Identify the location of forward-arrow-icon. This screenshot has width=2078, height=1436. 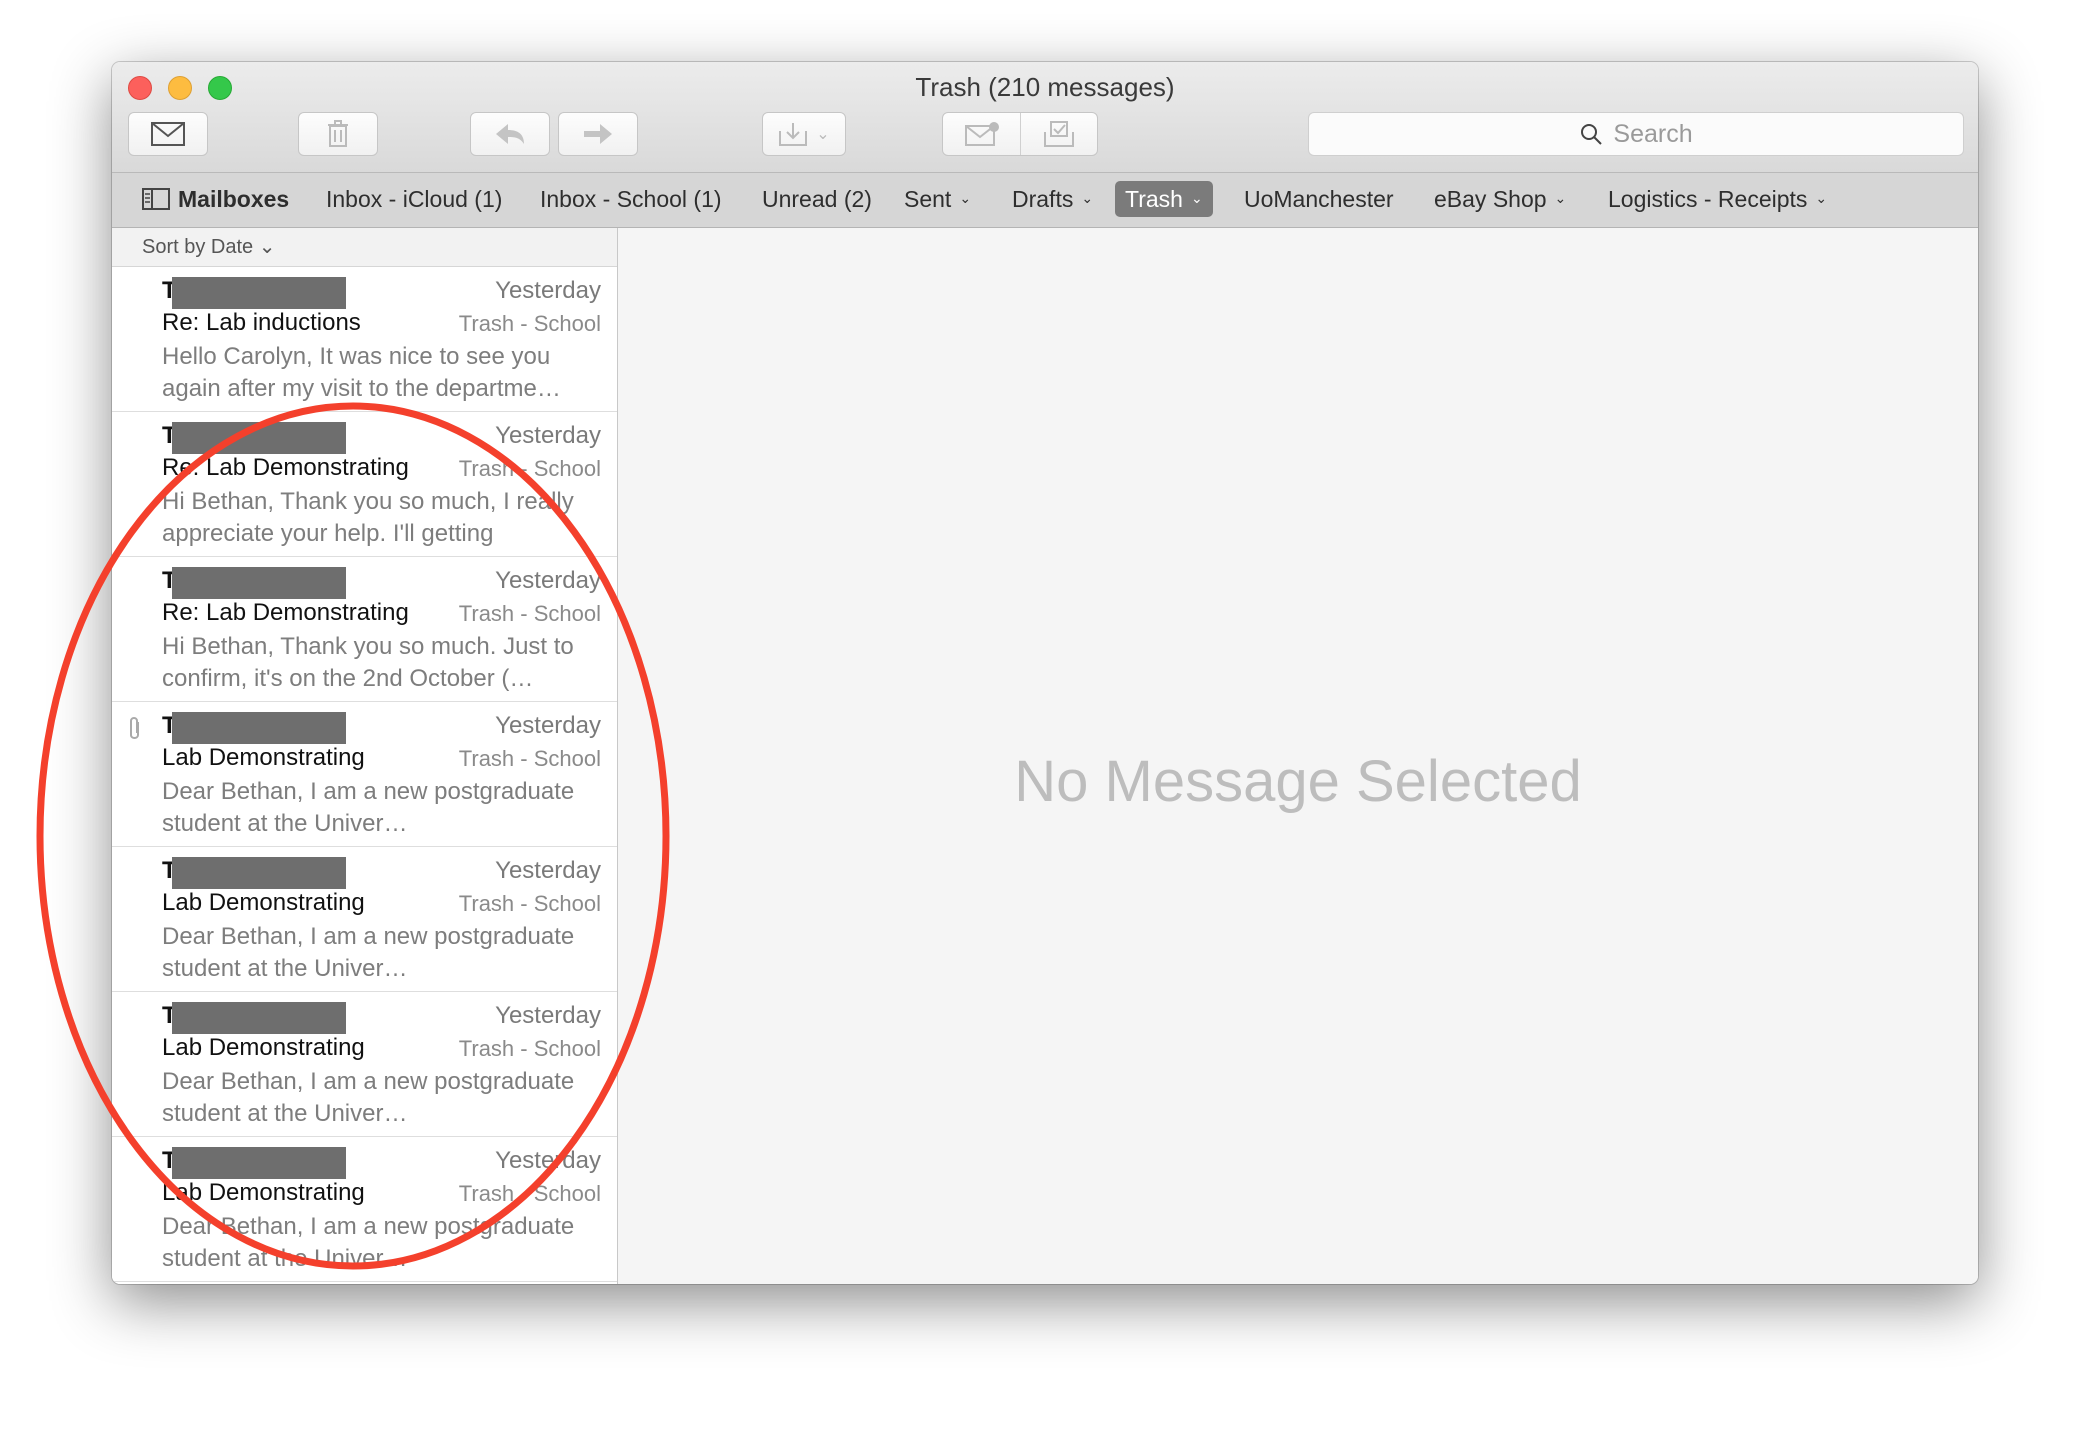
(598, 134).